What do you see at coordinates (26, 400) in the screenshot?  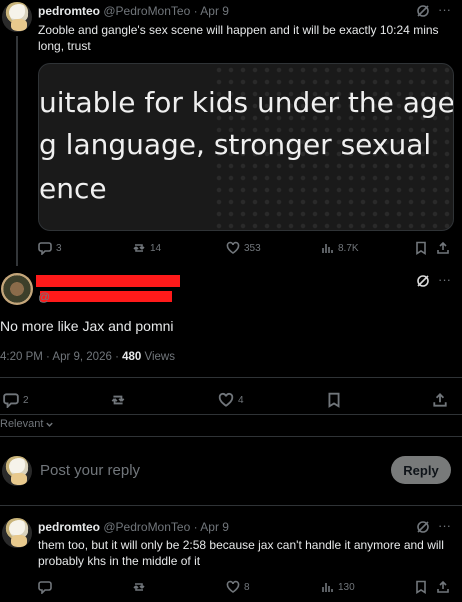 I see `reply-count: 2` at bounding box center [26, 400].